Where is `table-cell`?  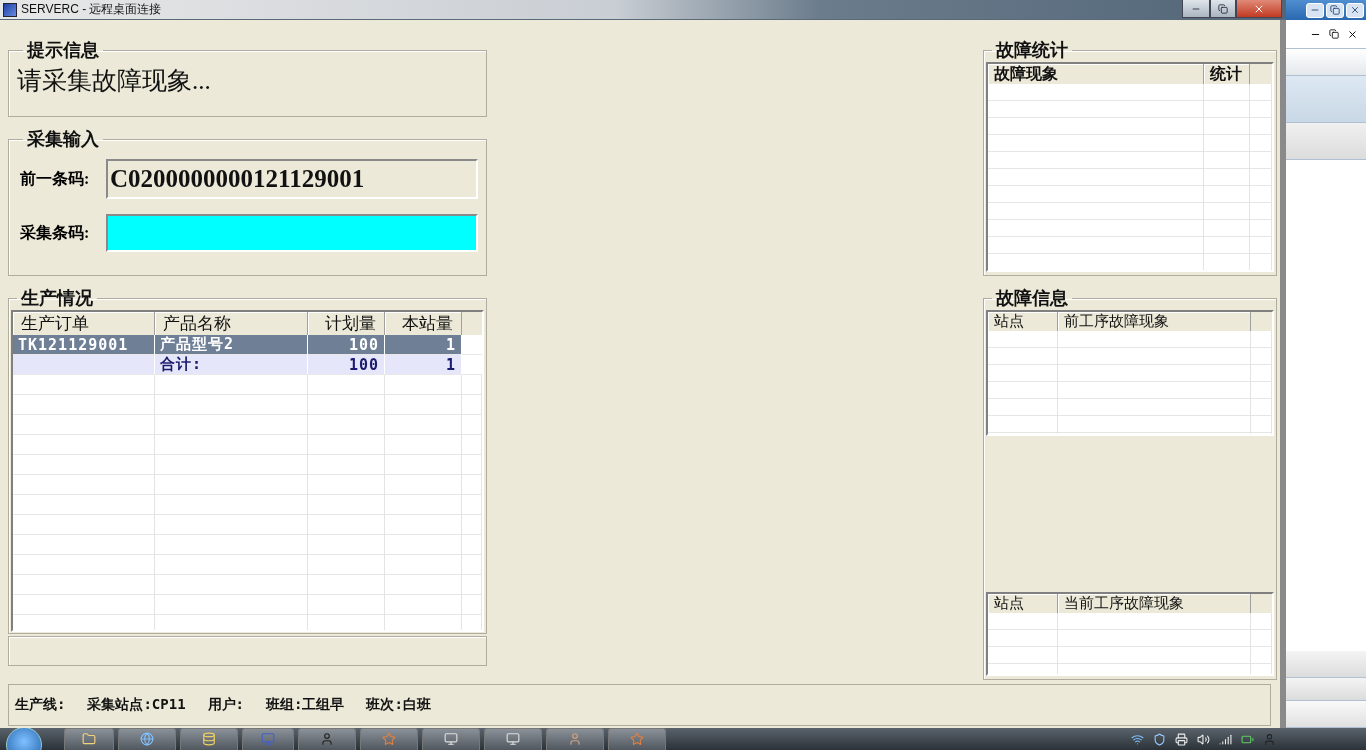 table-cell is located at coordinates (84, 365).